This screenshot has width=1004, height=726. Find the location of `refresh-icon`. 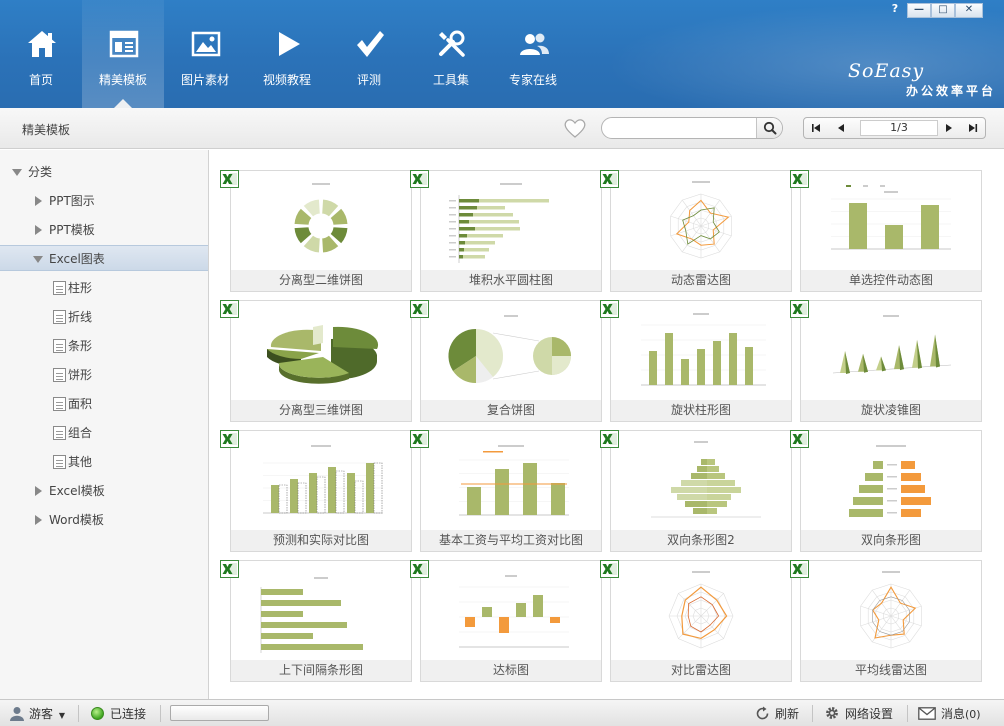

refresh-icon is located at coordinates (762, 713).